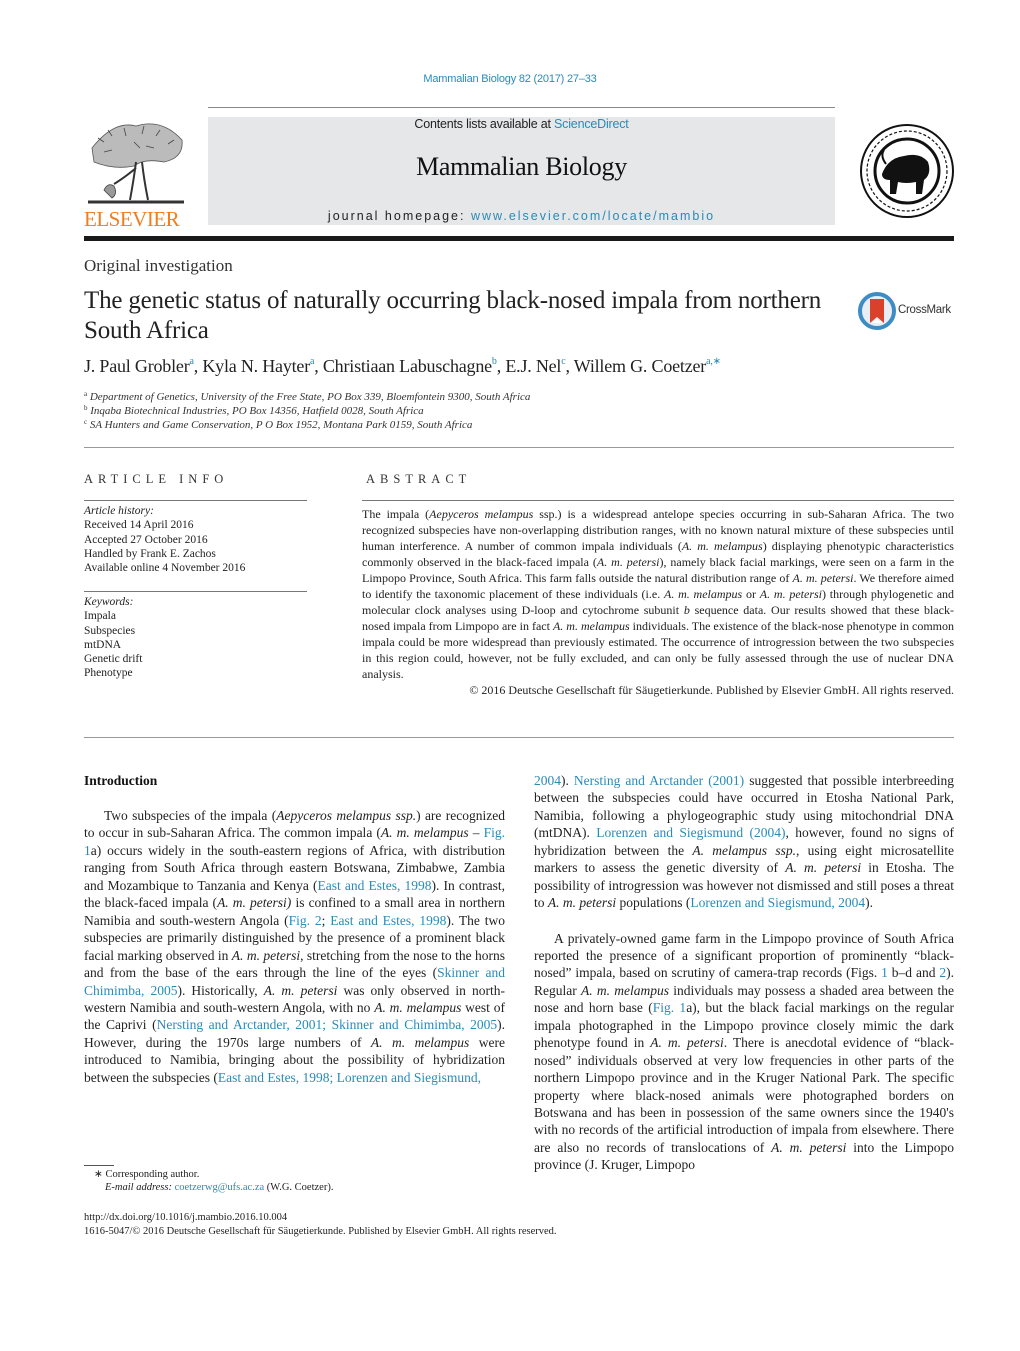 The width and height of the screenshot is (1020, 1351). I want to click on footnote-marker: ∗, so click(98, 1174).